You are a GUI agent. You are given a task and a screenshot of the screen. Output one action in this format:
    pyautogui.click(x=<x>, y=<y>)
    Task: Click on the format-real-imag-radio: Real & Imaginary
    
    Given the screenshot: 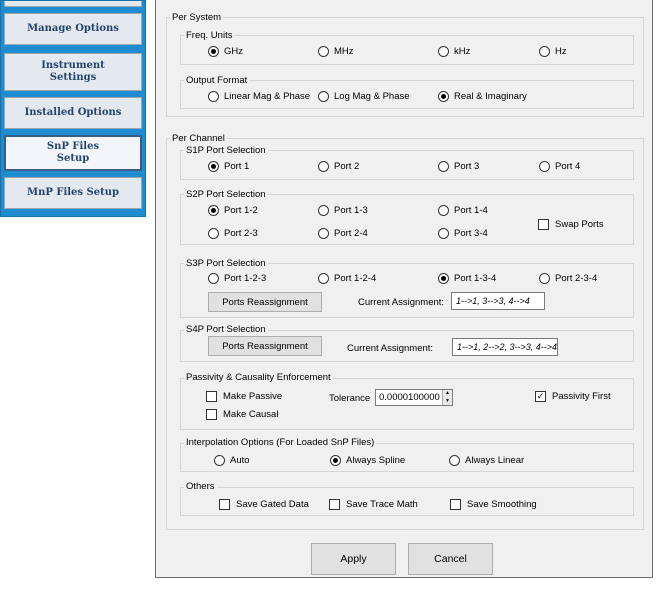 What is the action you would take?
    pyautogui.click(x=482, y=96)
    